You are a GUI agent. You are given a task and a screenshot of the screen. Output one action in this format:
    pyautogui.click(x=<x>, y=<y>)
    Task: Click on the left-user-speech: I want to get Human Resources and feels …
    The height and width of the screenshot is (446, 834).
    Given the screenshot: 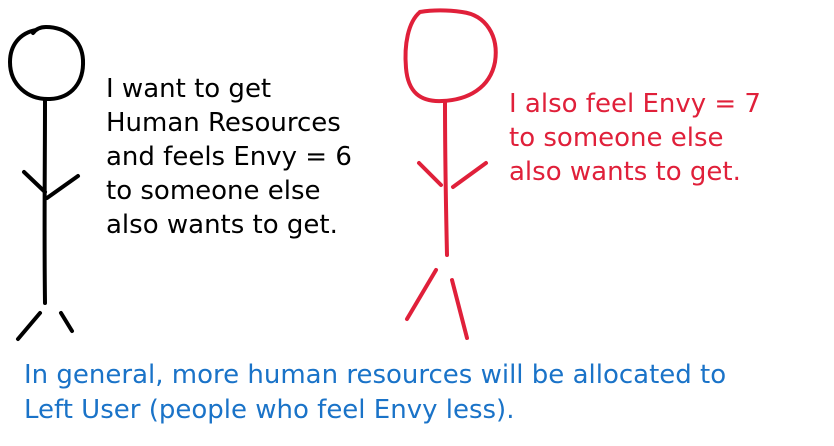 What is the action you would take?
    pyautogui.click(x=229, y=157)
    